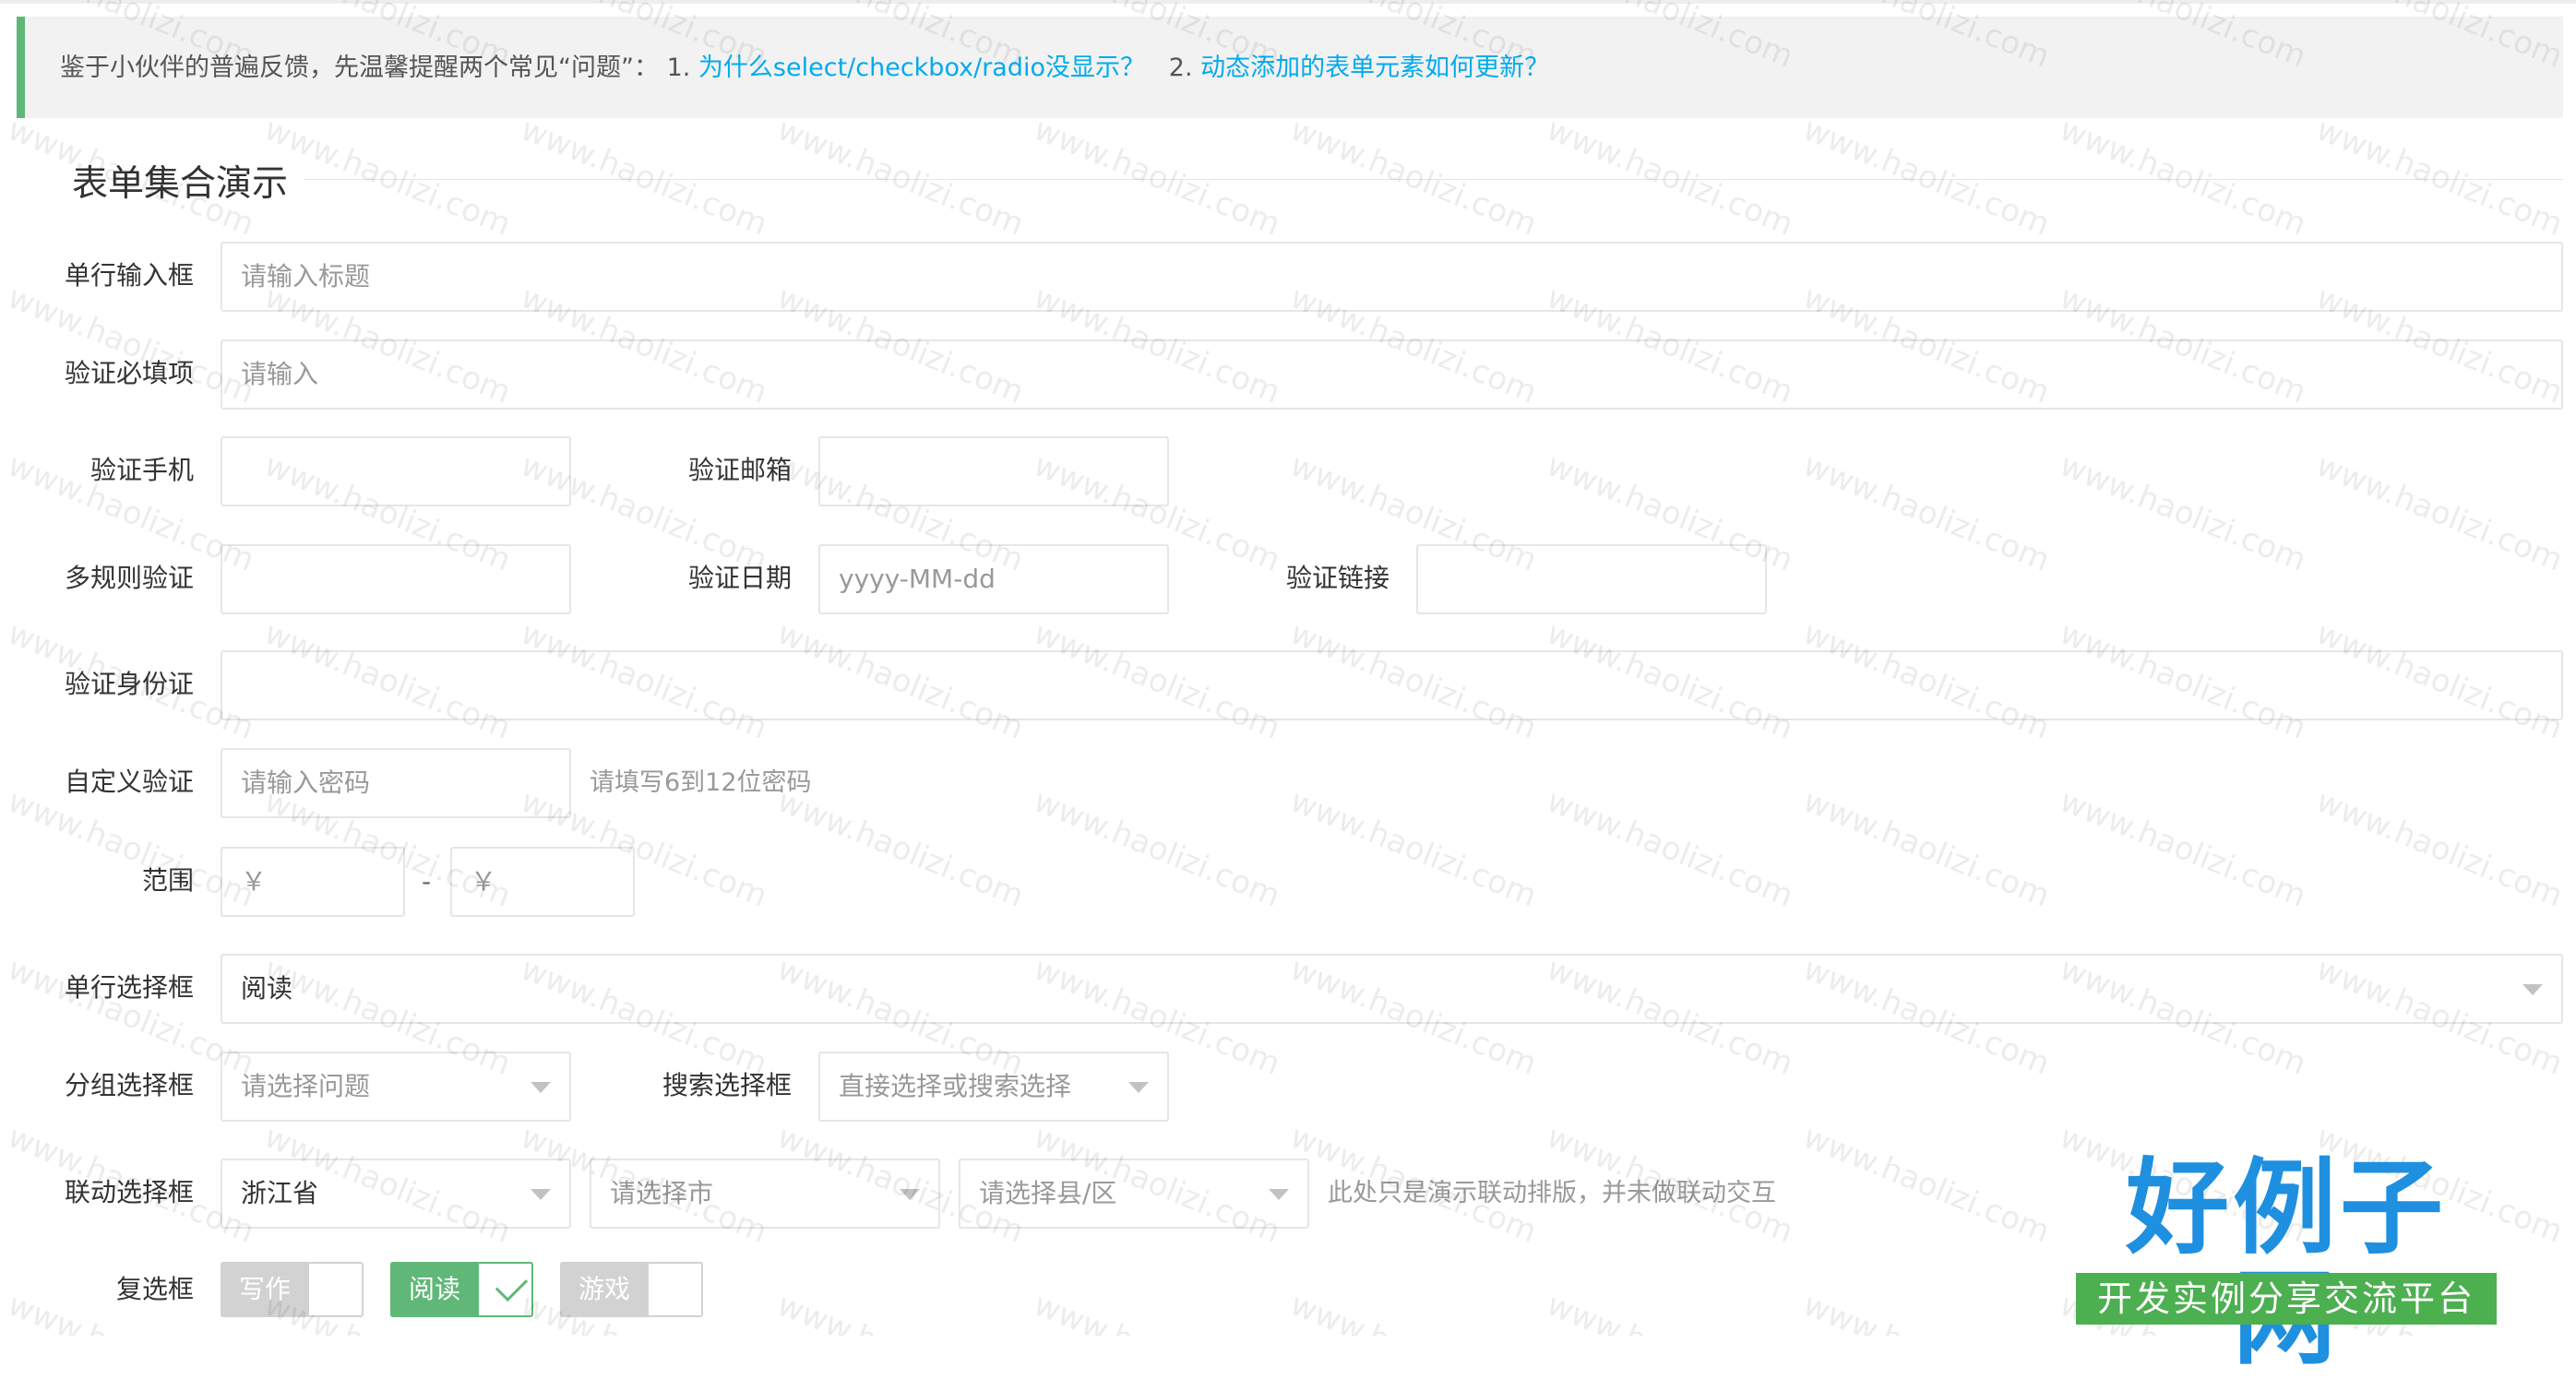 The height and width of the screenshot is (1379, 2576). I want to click on multi-rule-label: 多规则验证, so click(129, 578).